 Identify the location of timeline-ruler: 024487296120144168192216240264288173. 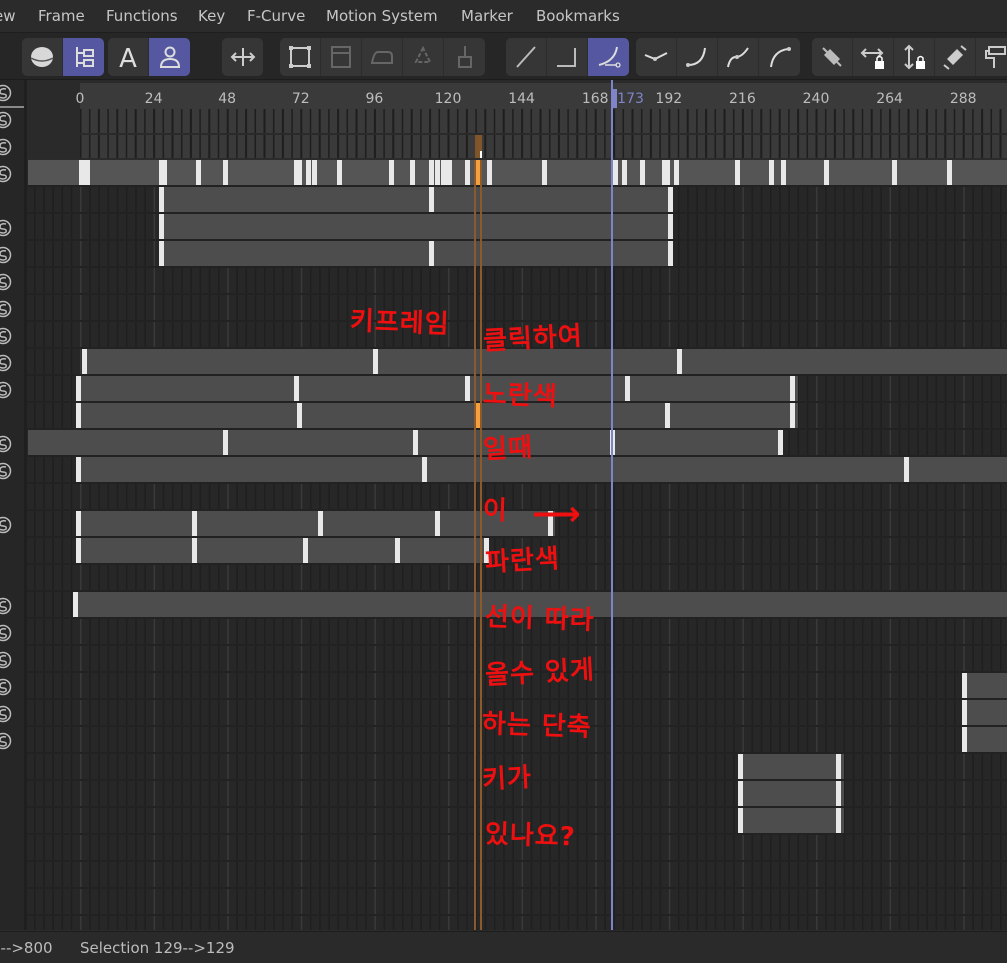
(517, 119).